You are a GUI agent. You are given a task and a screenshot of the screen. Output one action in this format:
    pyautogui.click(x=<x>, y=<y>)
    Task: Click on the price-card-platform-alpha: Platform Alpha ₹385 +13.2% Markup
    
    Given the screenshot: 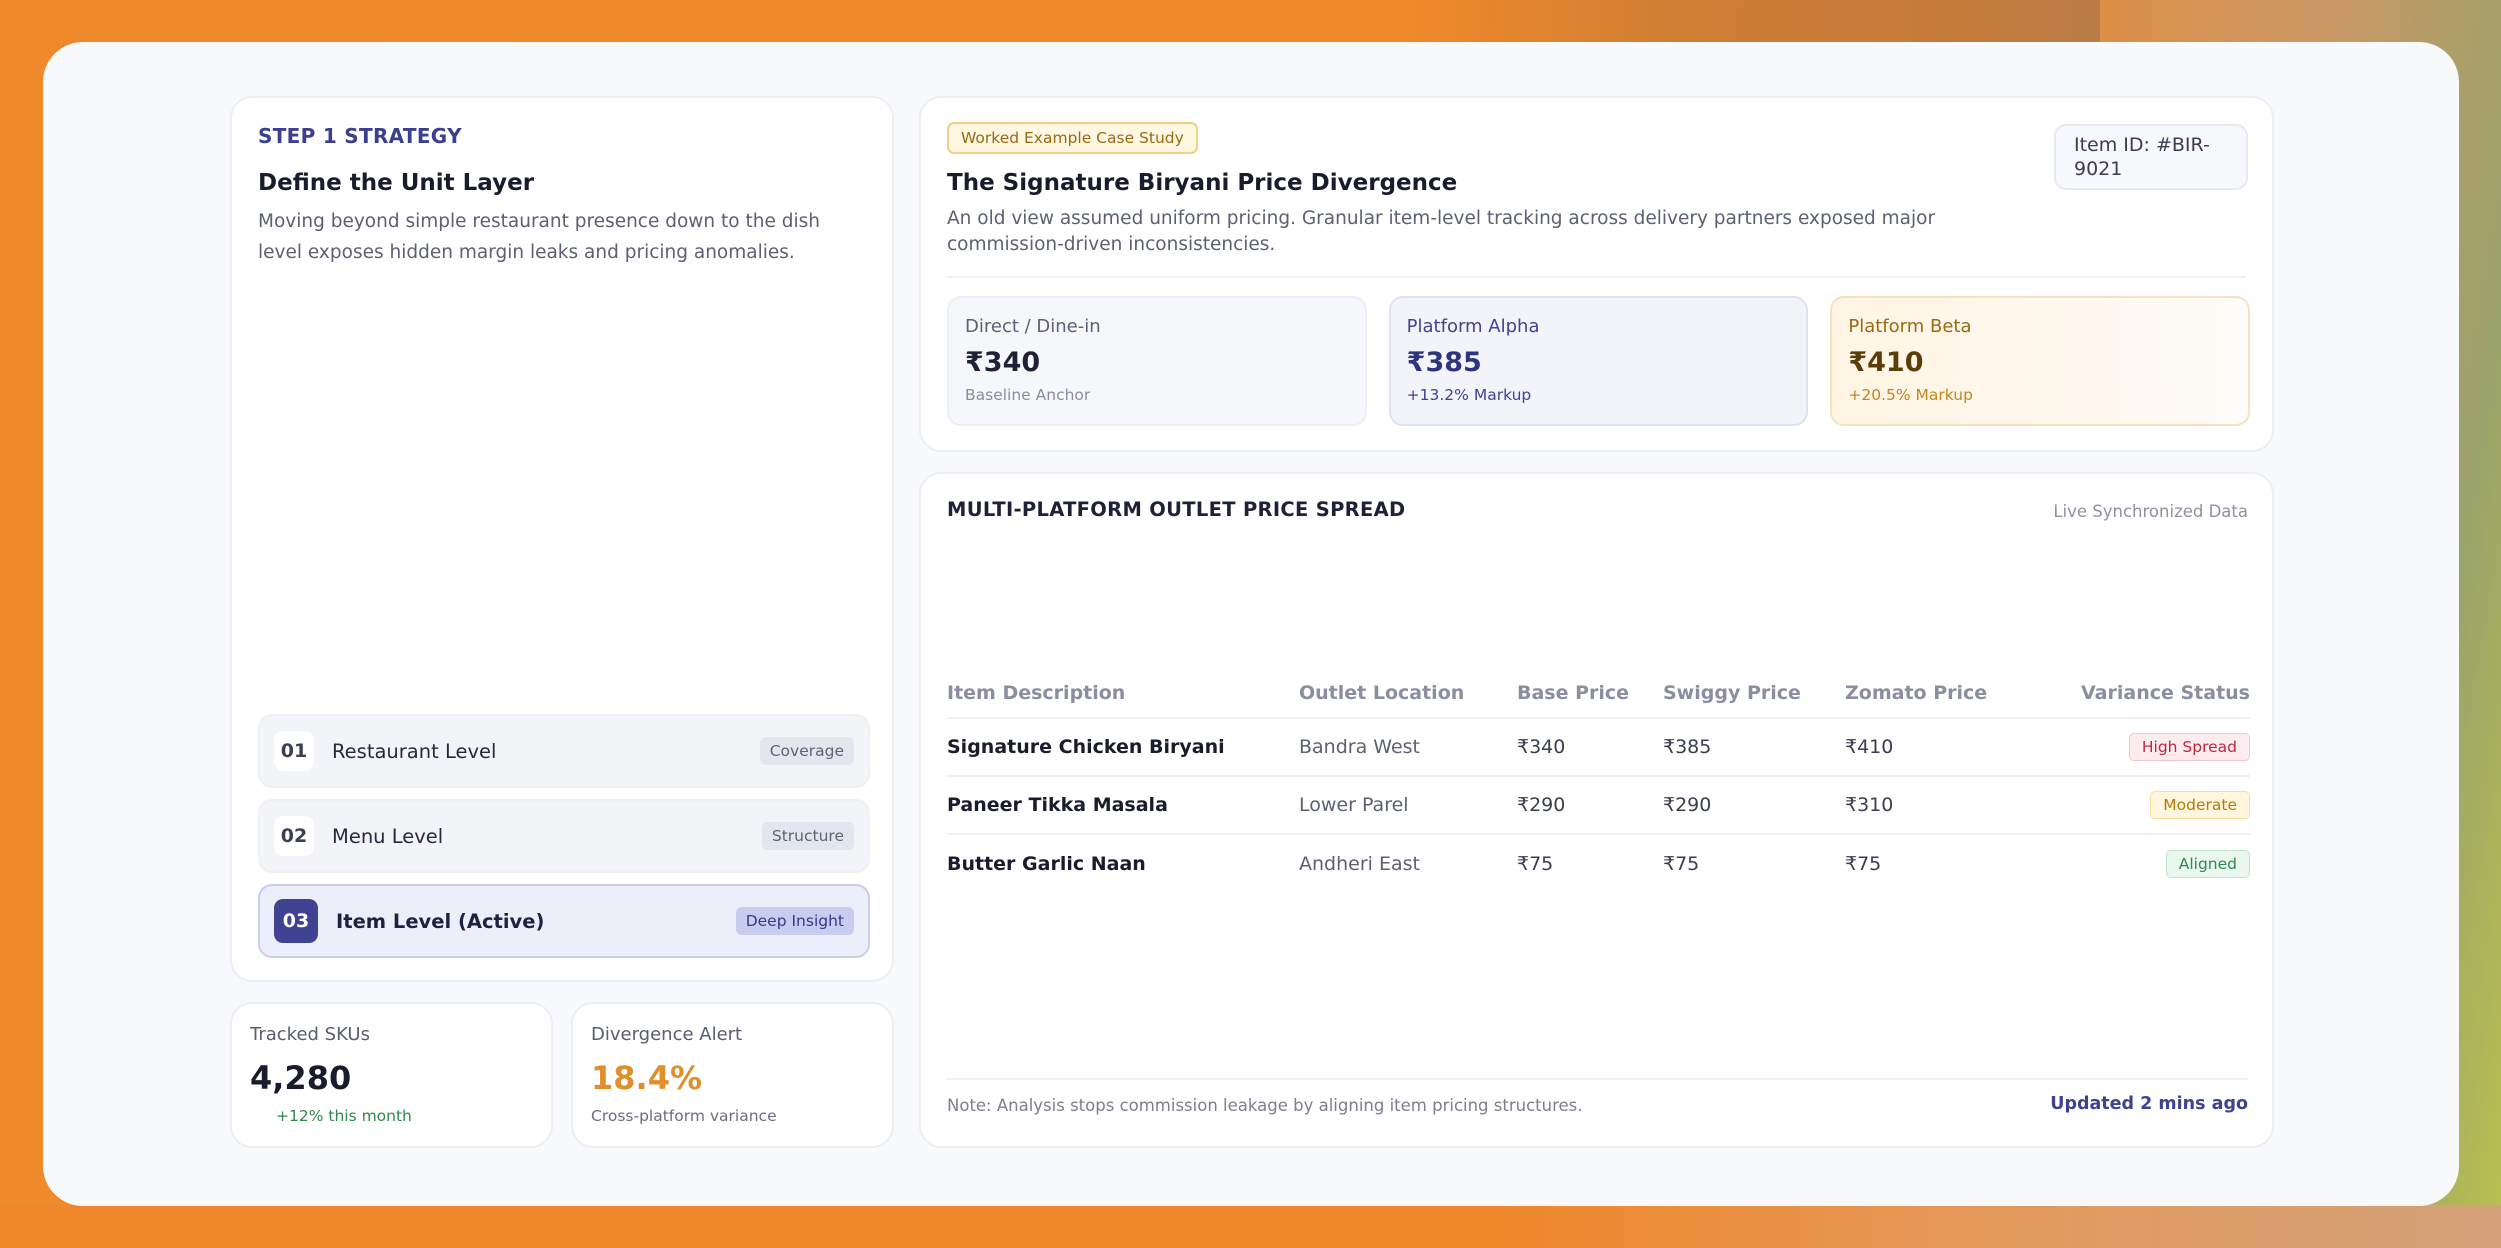 What is the action you would take?
    pyautogui.click(x=1598, y=361)
    